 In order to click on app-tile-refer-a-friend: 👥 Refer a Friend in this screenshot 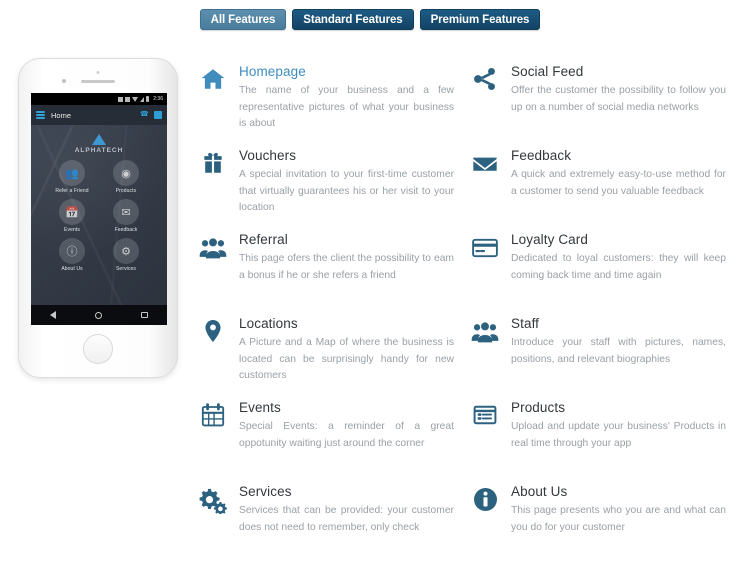, I will do `click(72, 177)`.